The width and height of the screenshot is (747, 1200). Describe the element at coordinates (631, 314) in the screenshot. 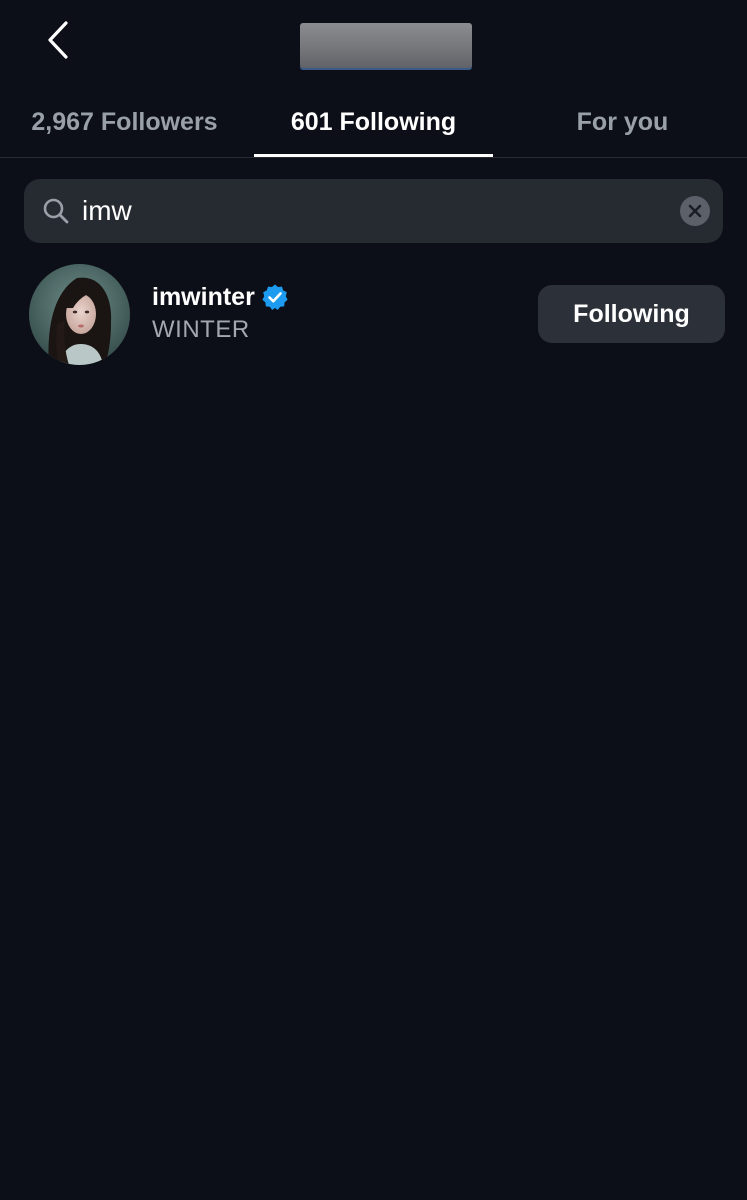

I see `following-button: Following` at that location.